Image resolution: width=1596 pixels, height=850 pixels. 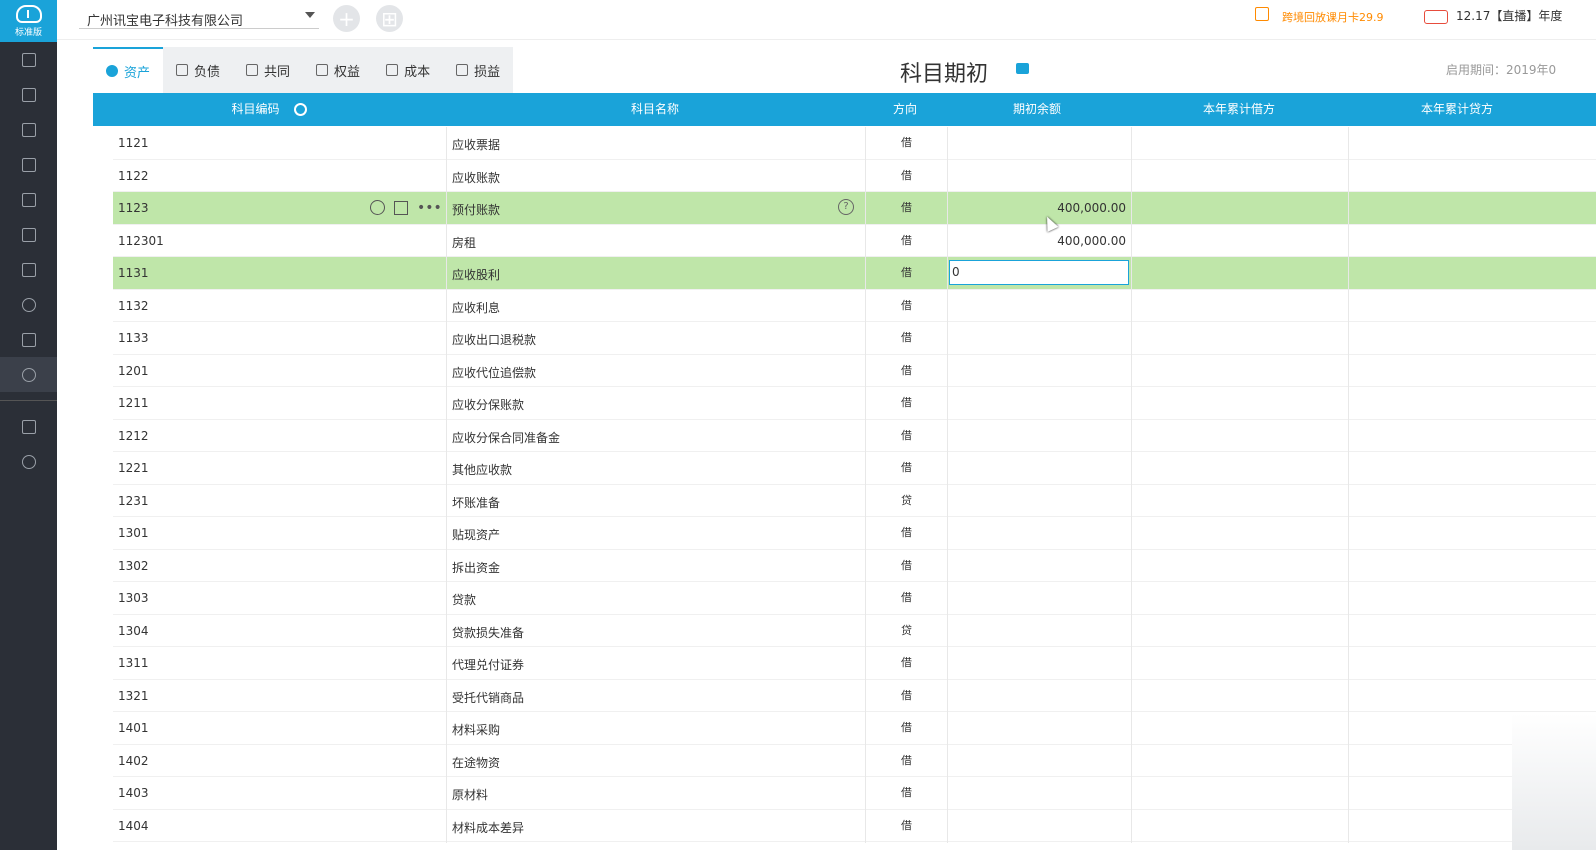 I want to click on table-row: 1321 受托代销商品 借, so click(x=854, y=696).